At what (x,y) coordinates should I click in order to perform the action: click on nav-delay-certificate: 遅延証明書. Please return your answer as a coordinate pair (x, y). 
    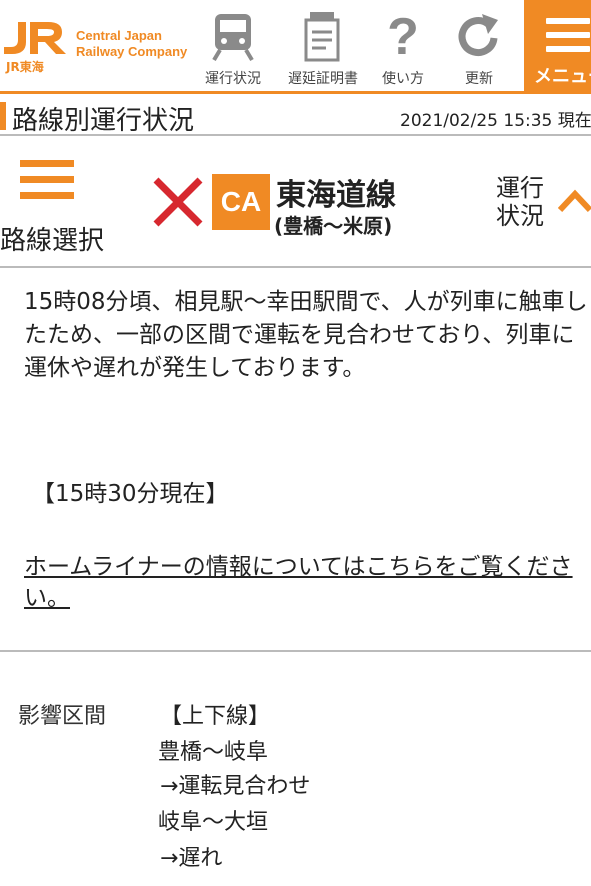
    Looking at the image, I should click on (323, 48).